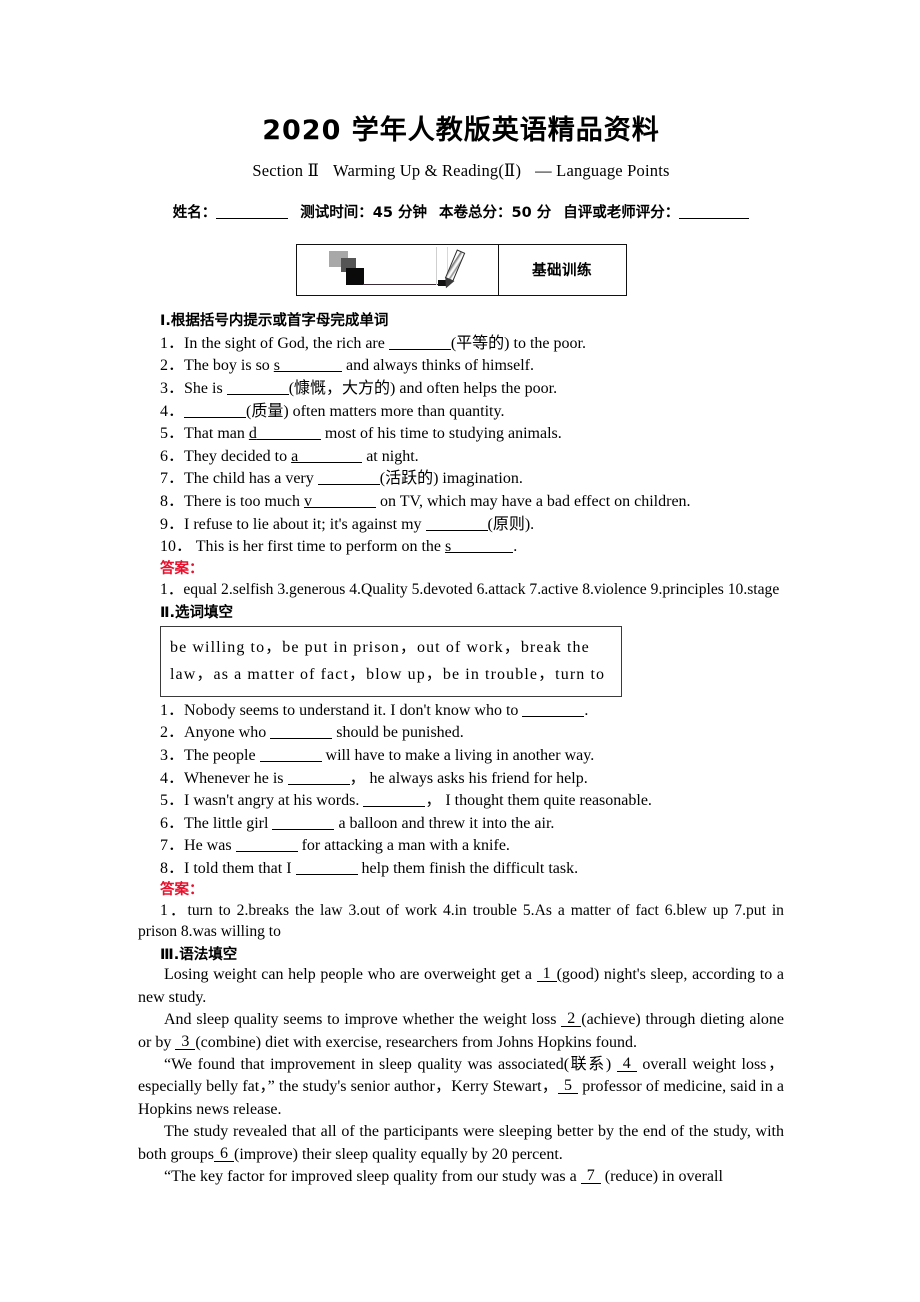 Image resolution: width=920 pixels, height=1302 pixels. What do you see at coordinates (199, 955) in the screenshot?
I see `exercise3-heading: Ⅲ.语法填空` at bounding box center [199, 955].